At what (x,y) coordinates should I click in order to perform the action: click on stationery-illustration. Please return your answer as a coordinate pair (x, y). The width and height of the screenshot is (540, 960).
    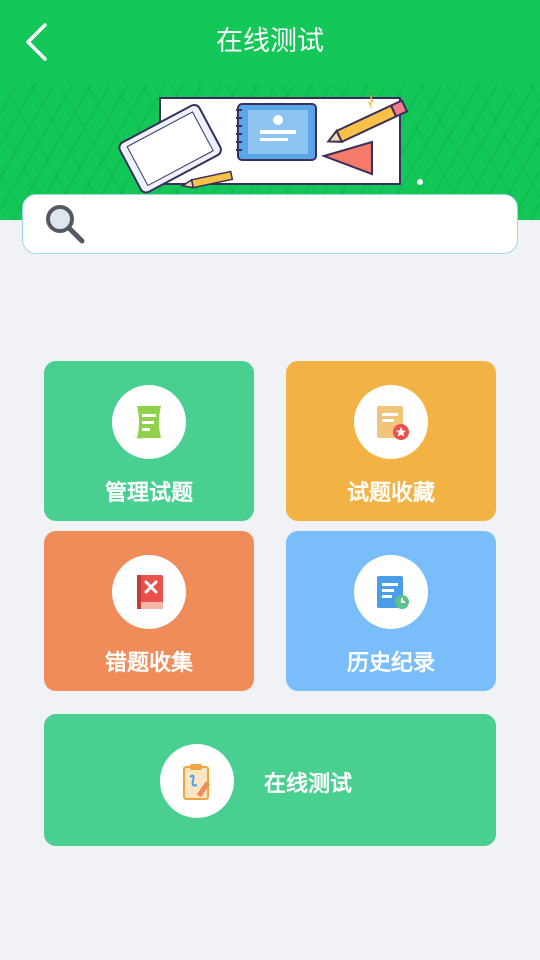
    Looking at the image, I should click on (270, 144).